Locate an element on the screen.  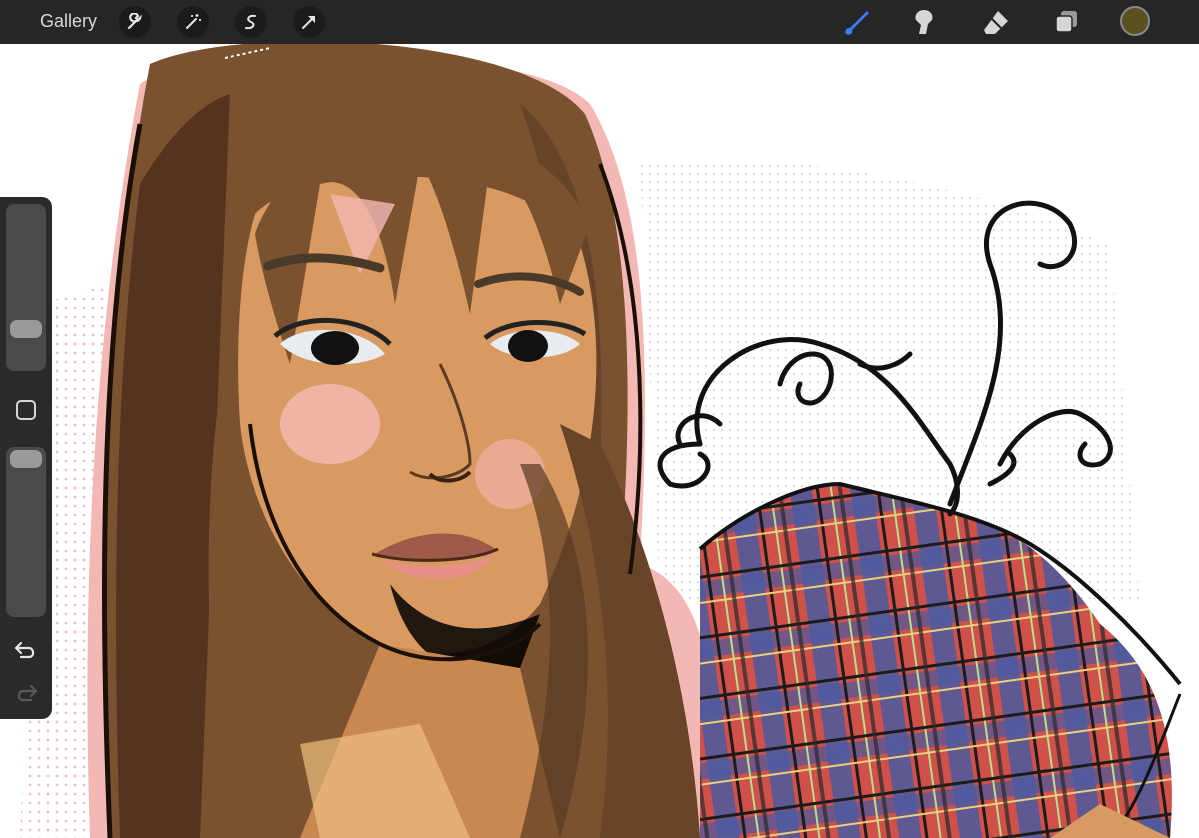
modify-square-icon is located at coordinates (26, 410).